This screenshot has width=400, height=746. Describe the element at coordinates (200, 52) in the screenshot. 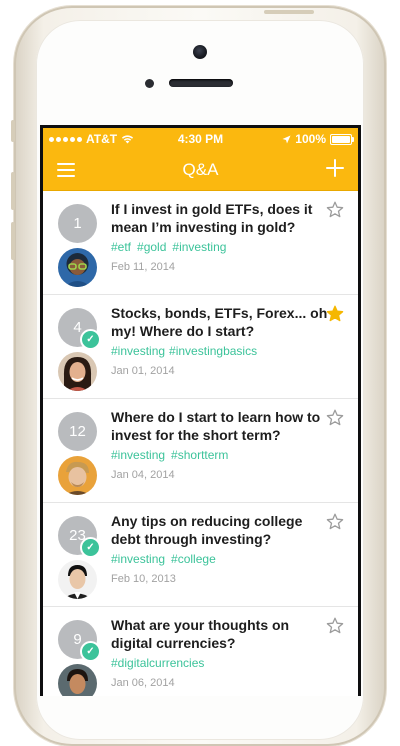

I see `front-camera` at that location.